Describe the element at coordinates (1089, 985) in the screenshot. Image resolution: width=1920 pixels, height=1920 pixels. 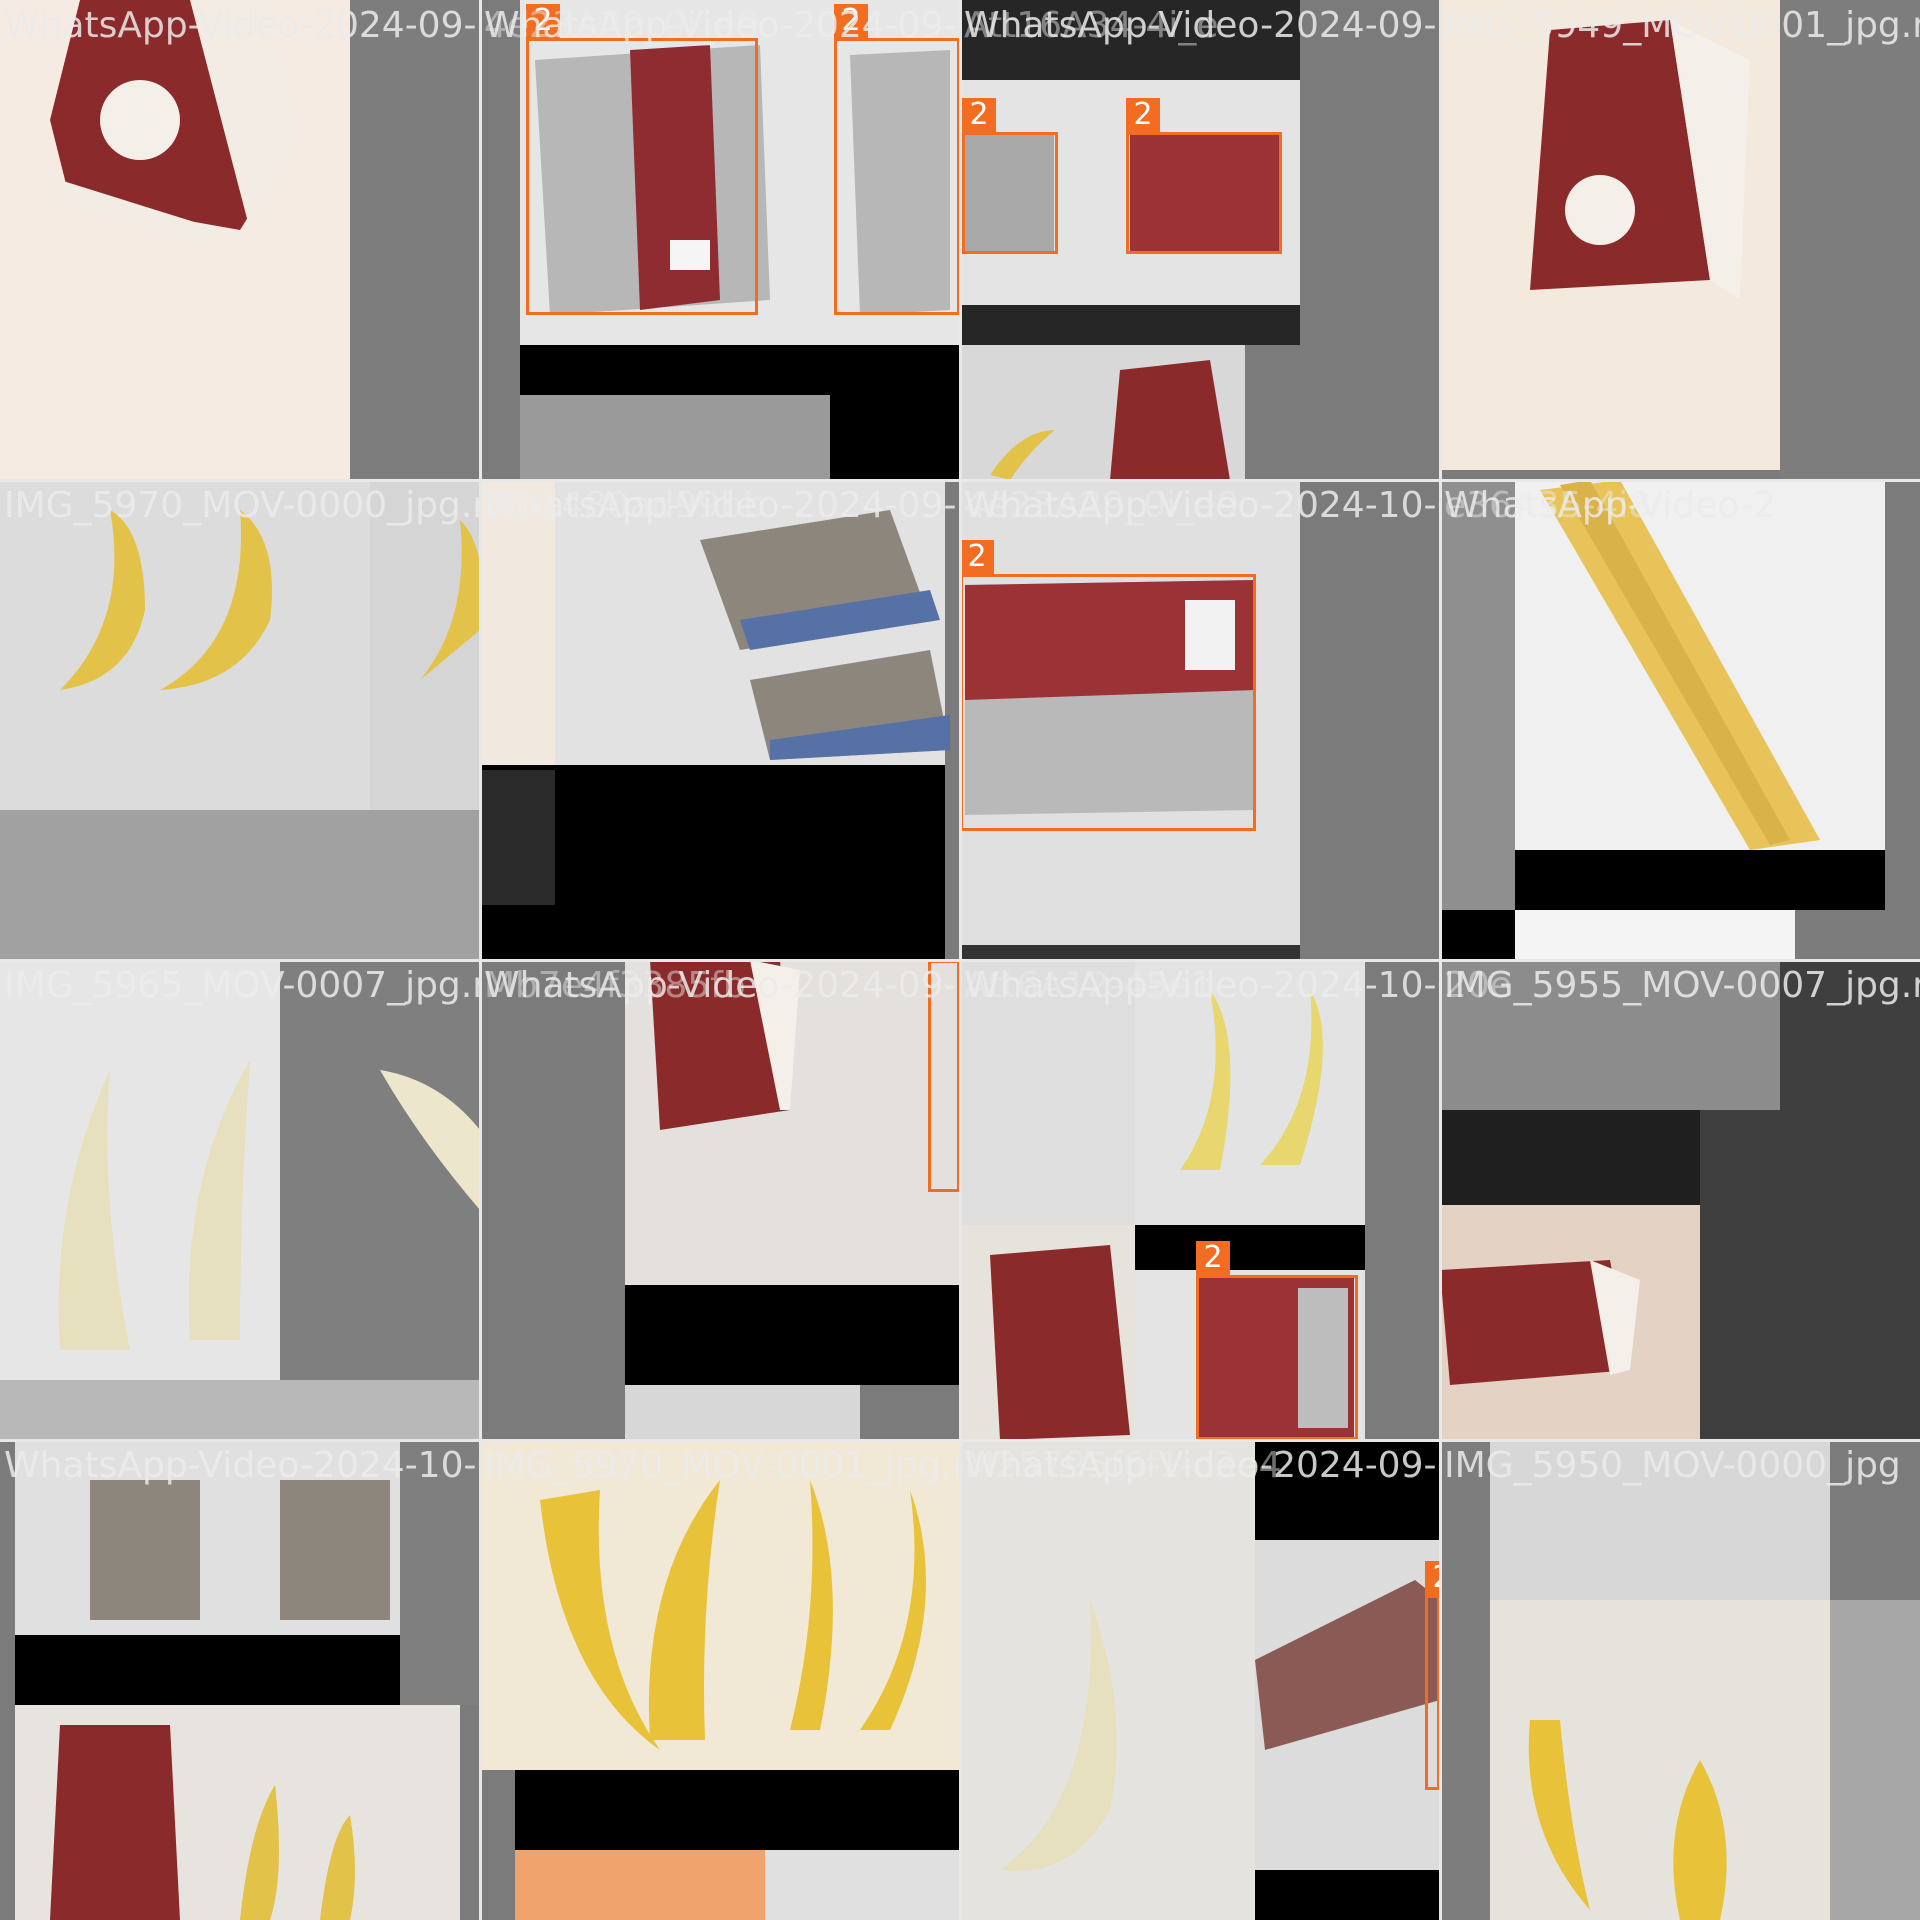
I see `tile-filename-overlap: Att6A12-45e1` at that location.